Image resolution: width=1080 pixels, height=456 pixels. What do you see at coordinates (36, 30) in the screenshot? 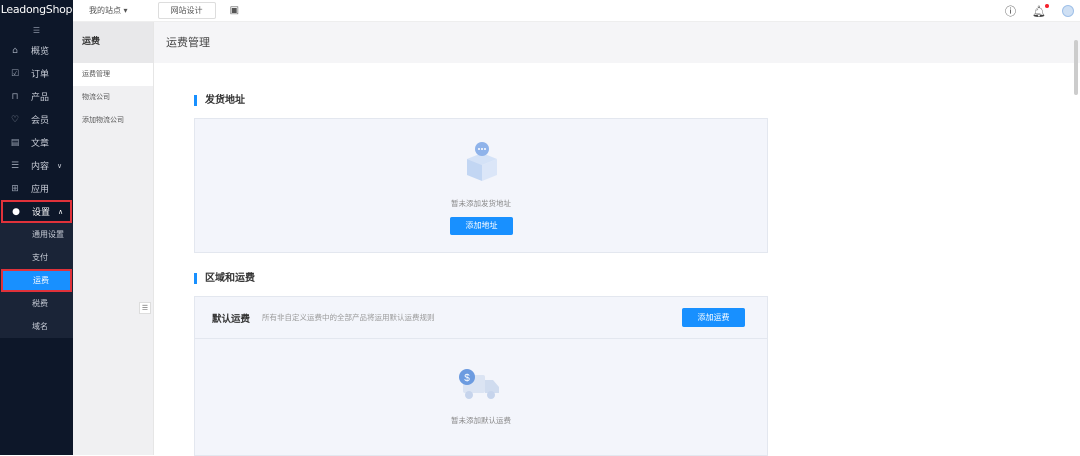
I see `collapse-menu-icon: ☰` at bounding box center [36, 30].